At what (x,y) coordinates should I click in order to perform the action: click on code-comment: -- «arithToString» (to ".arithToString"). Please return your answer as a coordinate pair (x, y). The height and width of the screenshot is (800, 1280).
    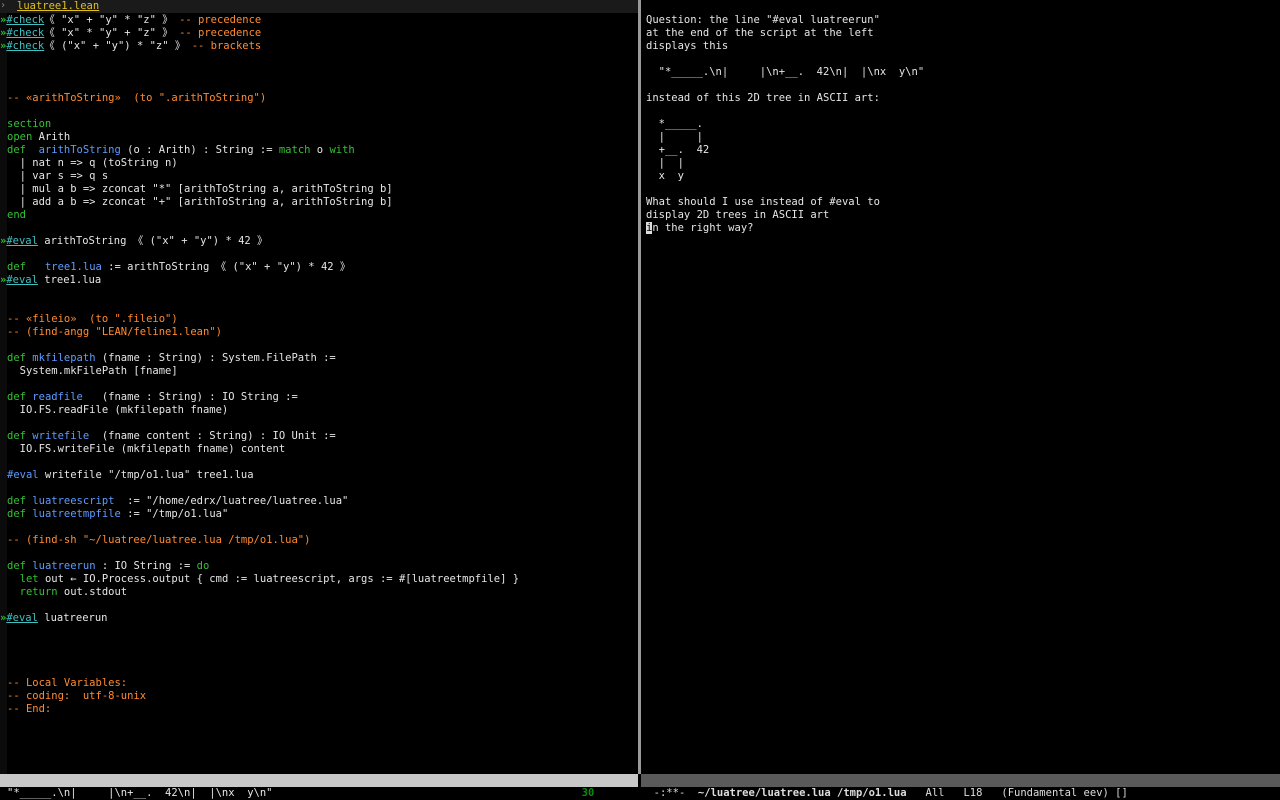
    Looking at the image, I should click on (137, 98).